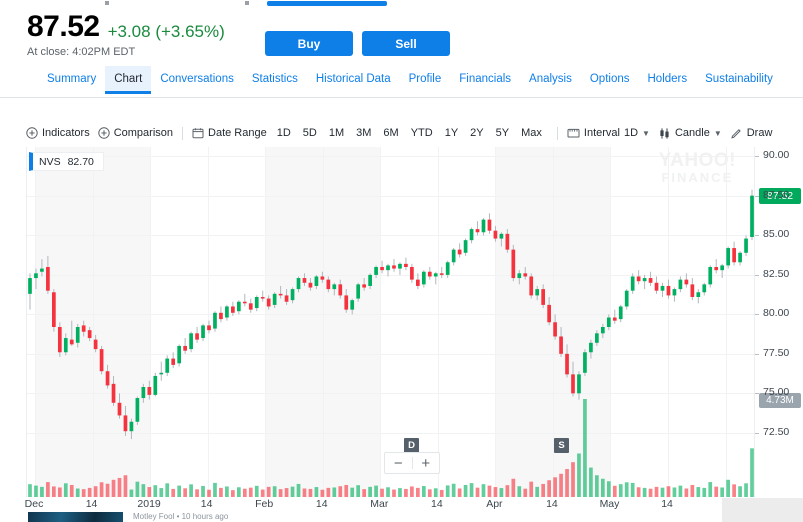  Describe the element at coordinates (717, 133) in the screenshot. I see `chevron-down-icon: ▼` at that location.